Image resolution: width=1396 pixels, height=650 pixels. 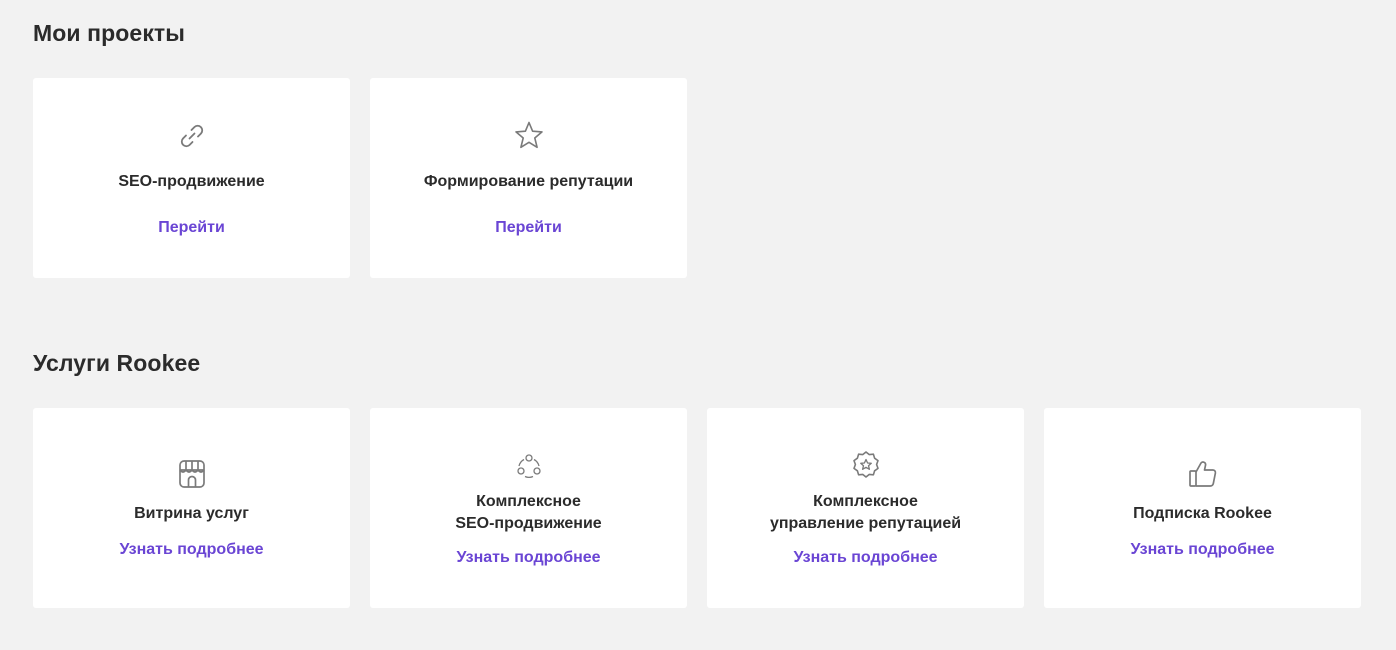 What do you see at coordinates (528, 558) in the screenshot?
I see `learn-more-link-complex-seo: Узнать подробнее` at bounding box center [528, 558].